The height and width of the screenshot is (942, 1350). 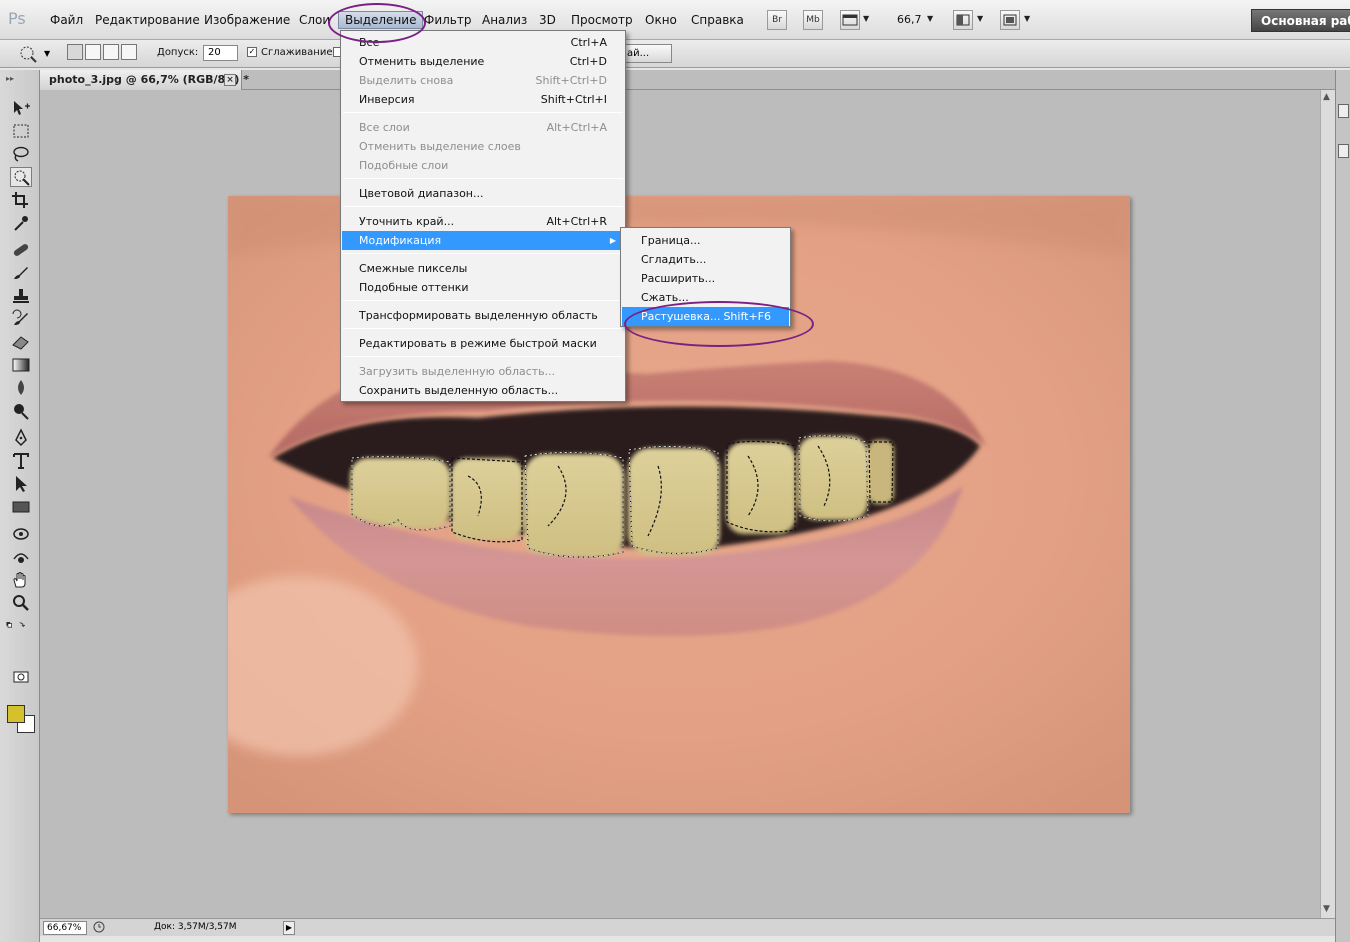 I want to click on crop-tool-icon, so click(x=21, y=200).